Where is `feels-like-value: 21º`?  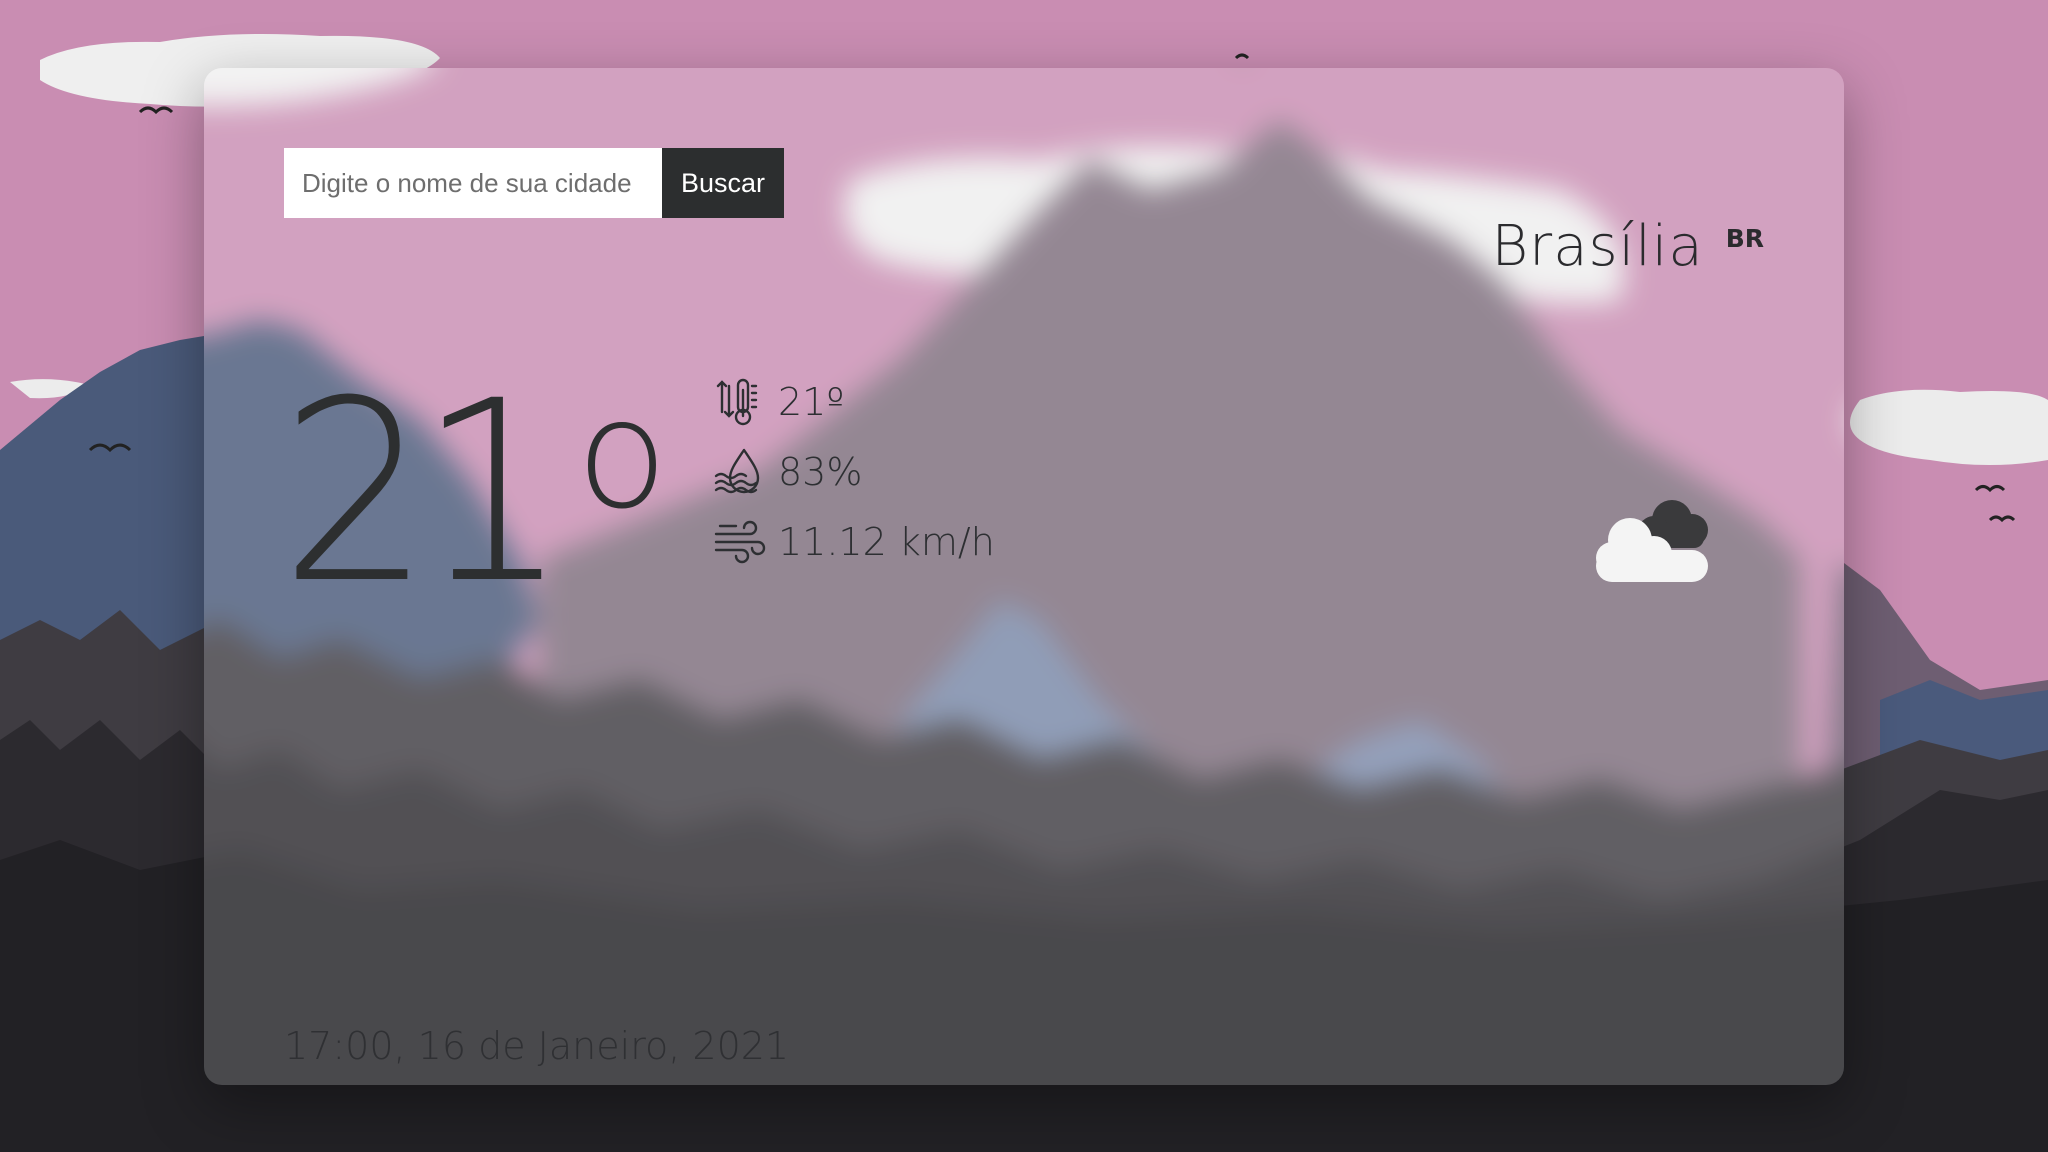 feels-like-value: 21º is located at coordinates (811, 402).